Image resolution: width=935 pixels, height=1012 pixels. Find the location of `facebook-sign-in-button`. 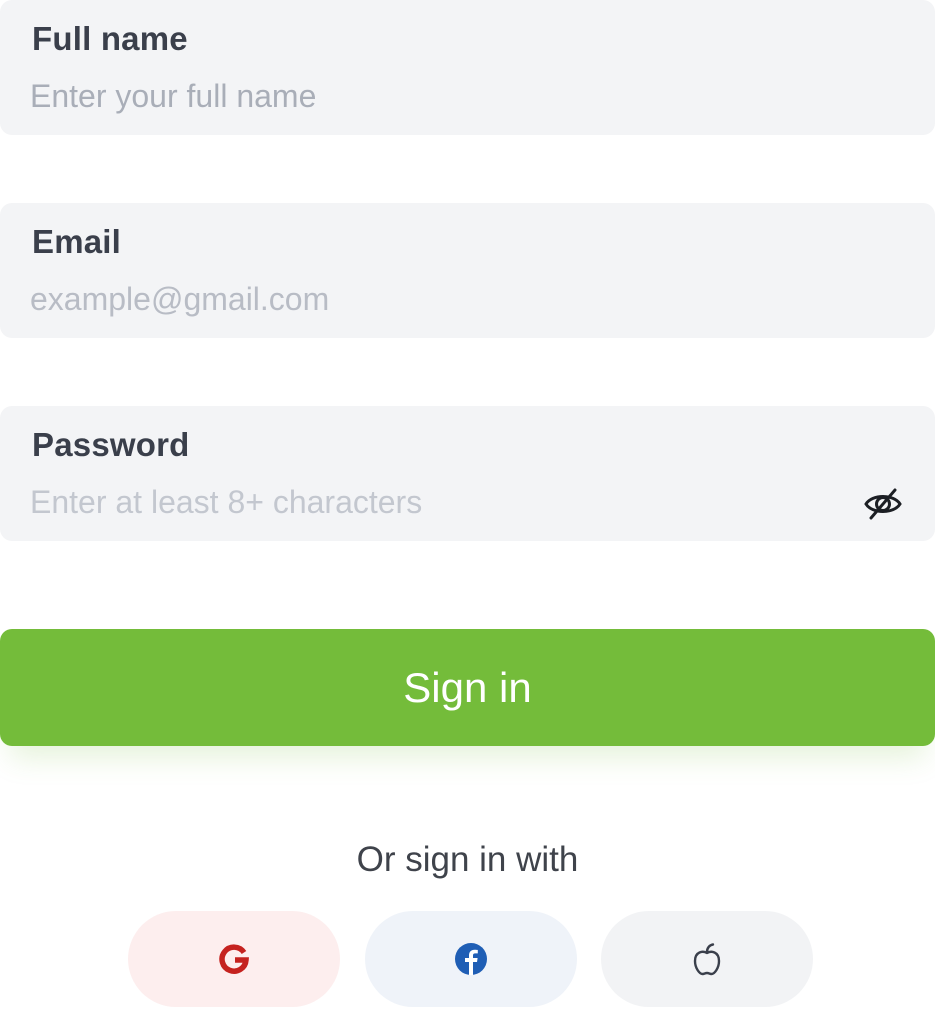

facebook-sign-in-button is located at coordinates (471, 959).